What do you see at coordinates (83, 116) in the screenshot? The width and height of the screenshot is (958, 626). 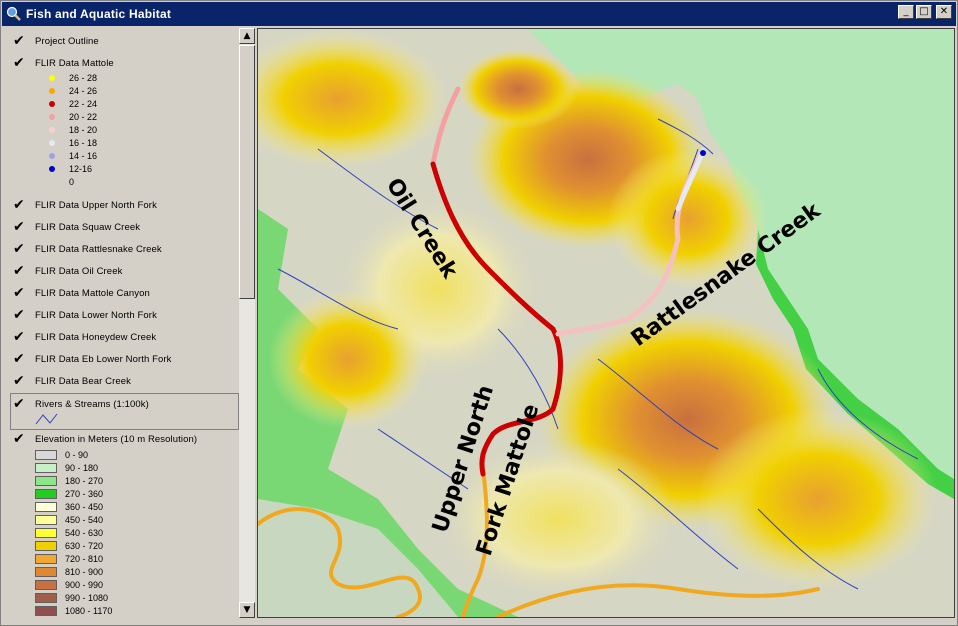 I see `legend-label: 20 - 22` at bounding box center [83, 116].